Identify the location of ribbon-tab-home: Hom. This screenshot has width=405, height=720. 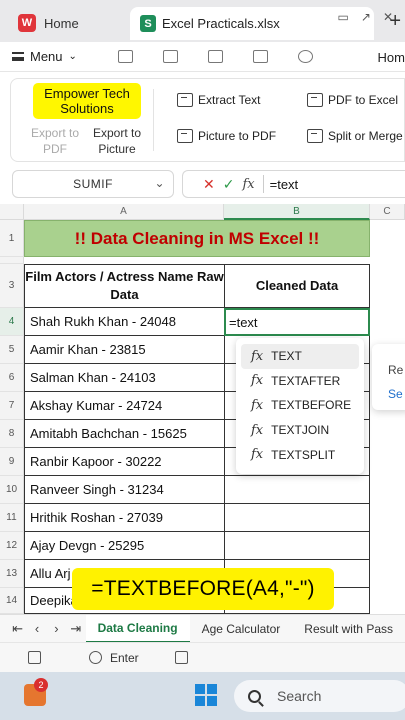
(391, 57).